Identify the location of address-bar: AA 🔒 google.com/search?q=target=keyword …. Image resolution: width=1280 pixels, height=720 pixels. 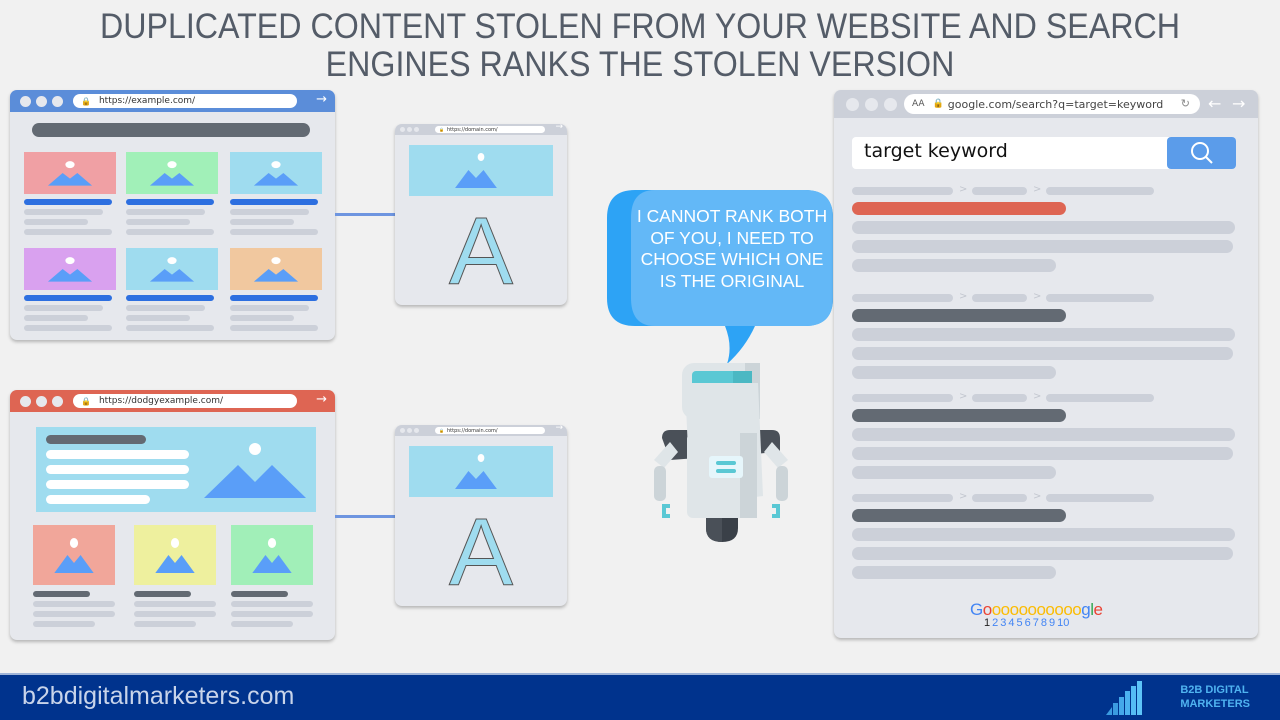
(1052, 104).